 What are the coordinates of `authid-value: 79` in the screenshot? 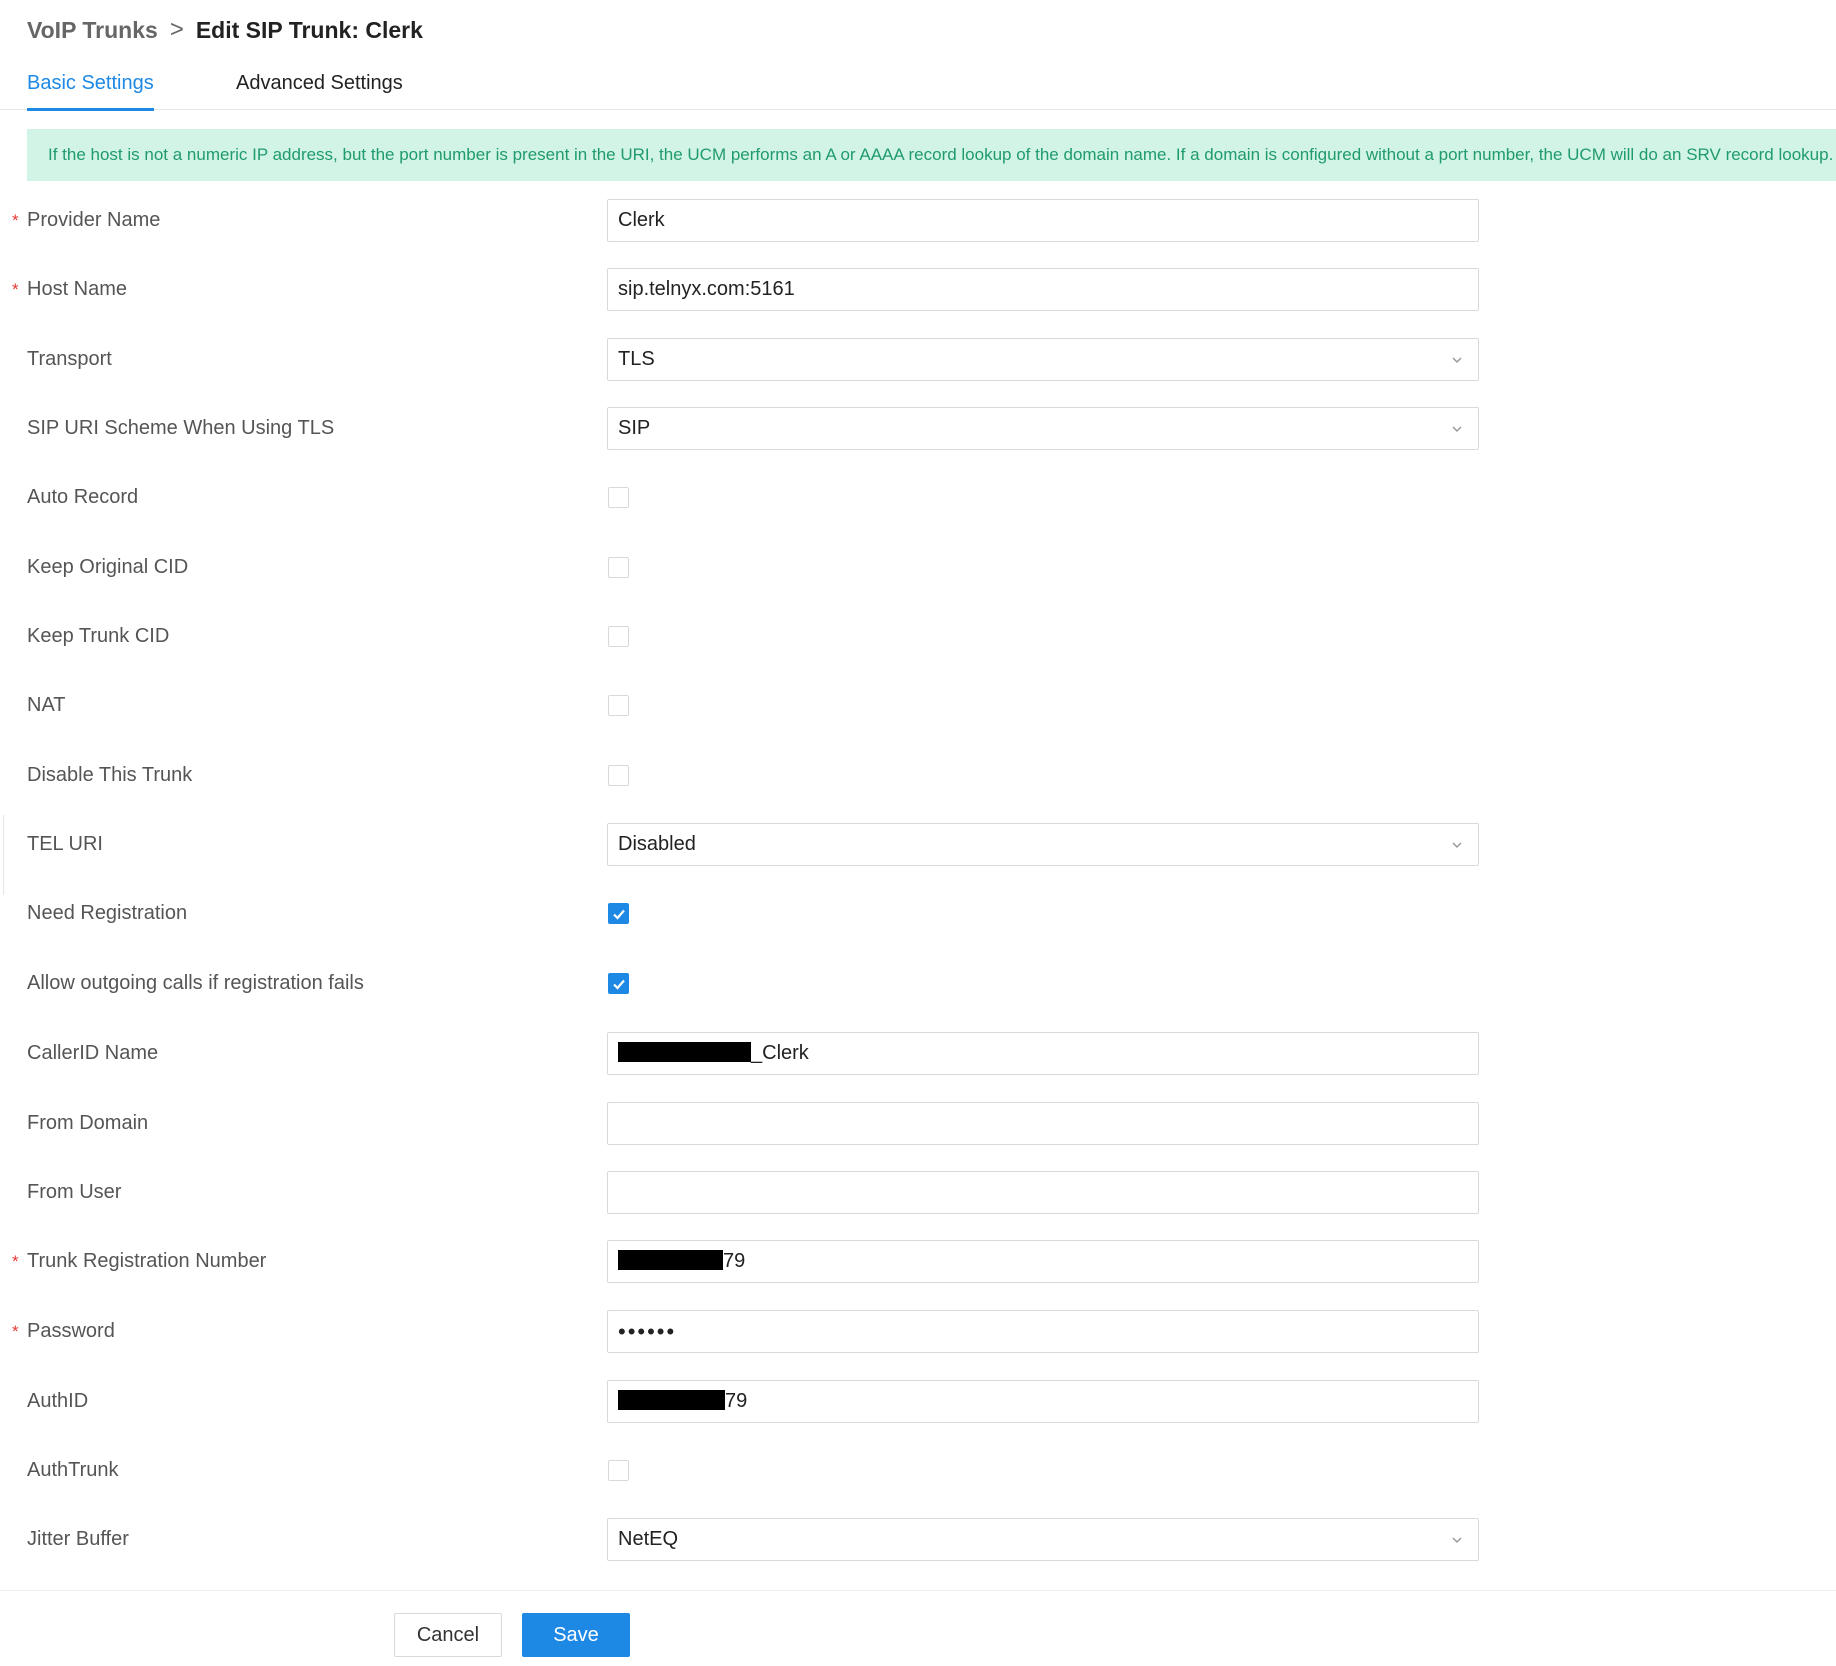 It's located at (736, 1401).